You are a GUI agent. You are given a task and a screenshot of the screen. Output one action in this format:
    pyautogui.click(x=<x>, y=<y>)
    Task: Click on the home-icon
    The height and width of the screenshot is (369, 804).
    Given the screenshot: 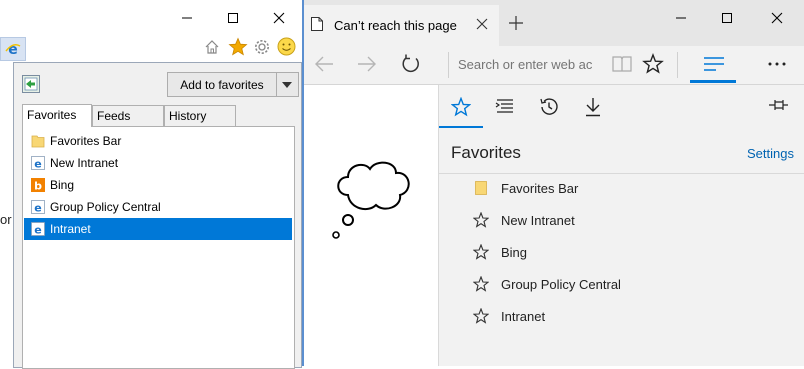 What is the action you would take?
    pyautogui.click(x=212, y=47)
    